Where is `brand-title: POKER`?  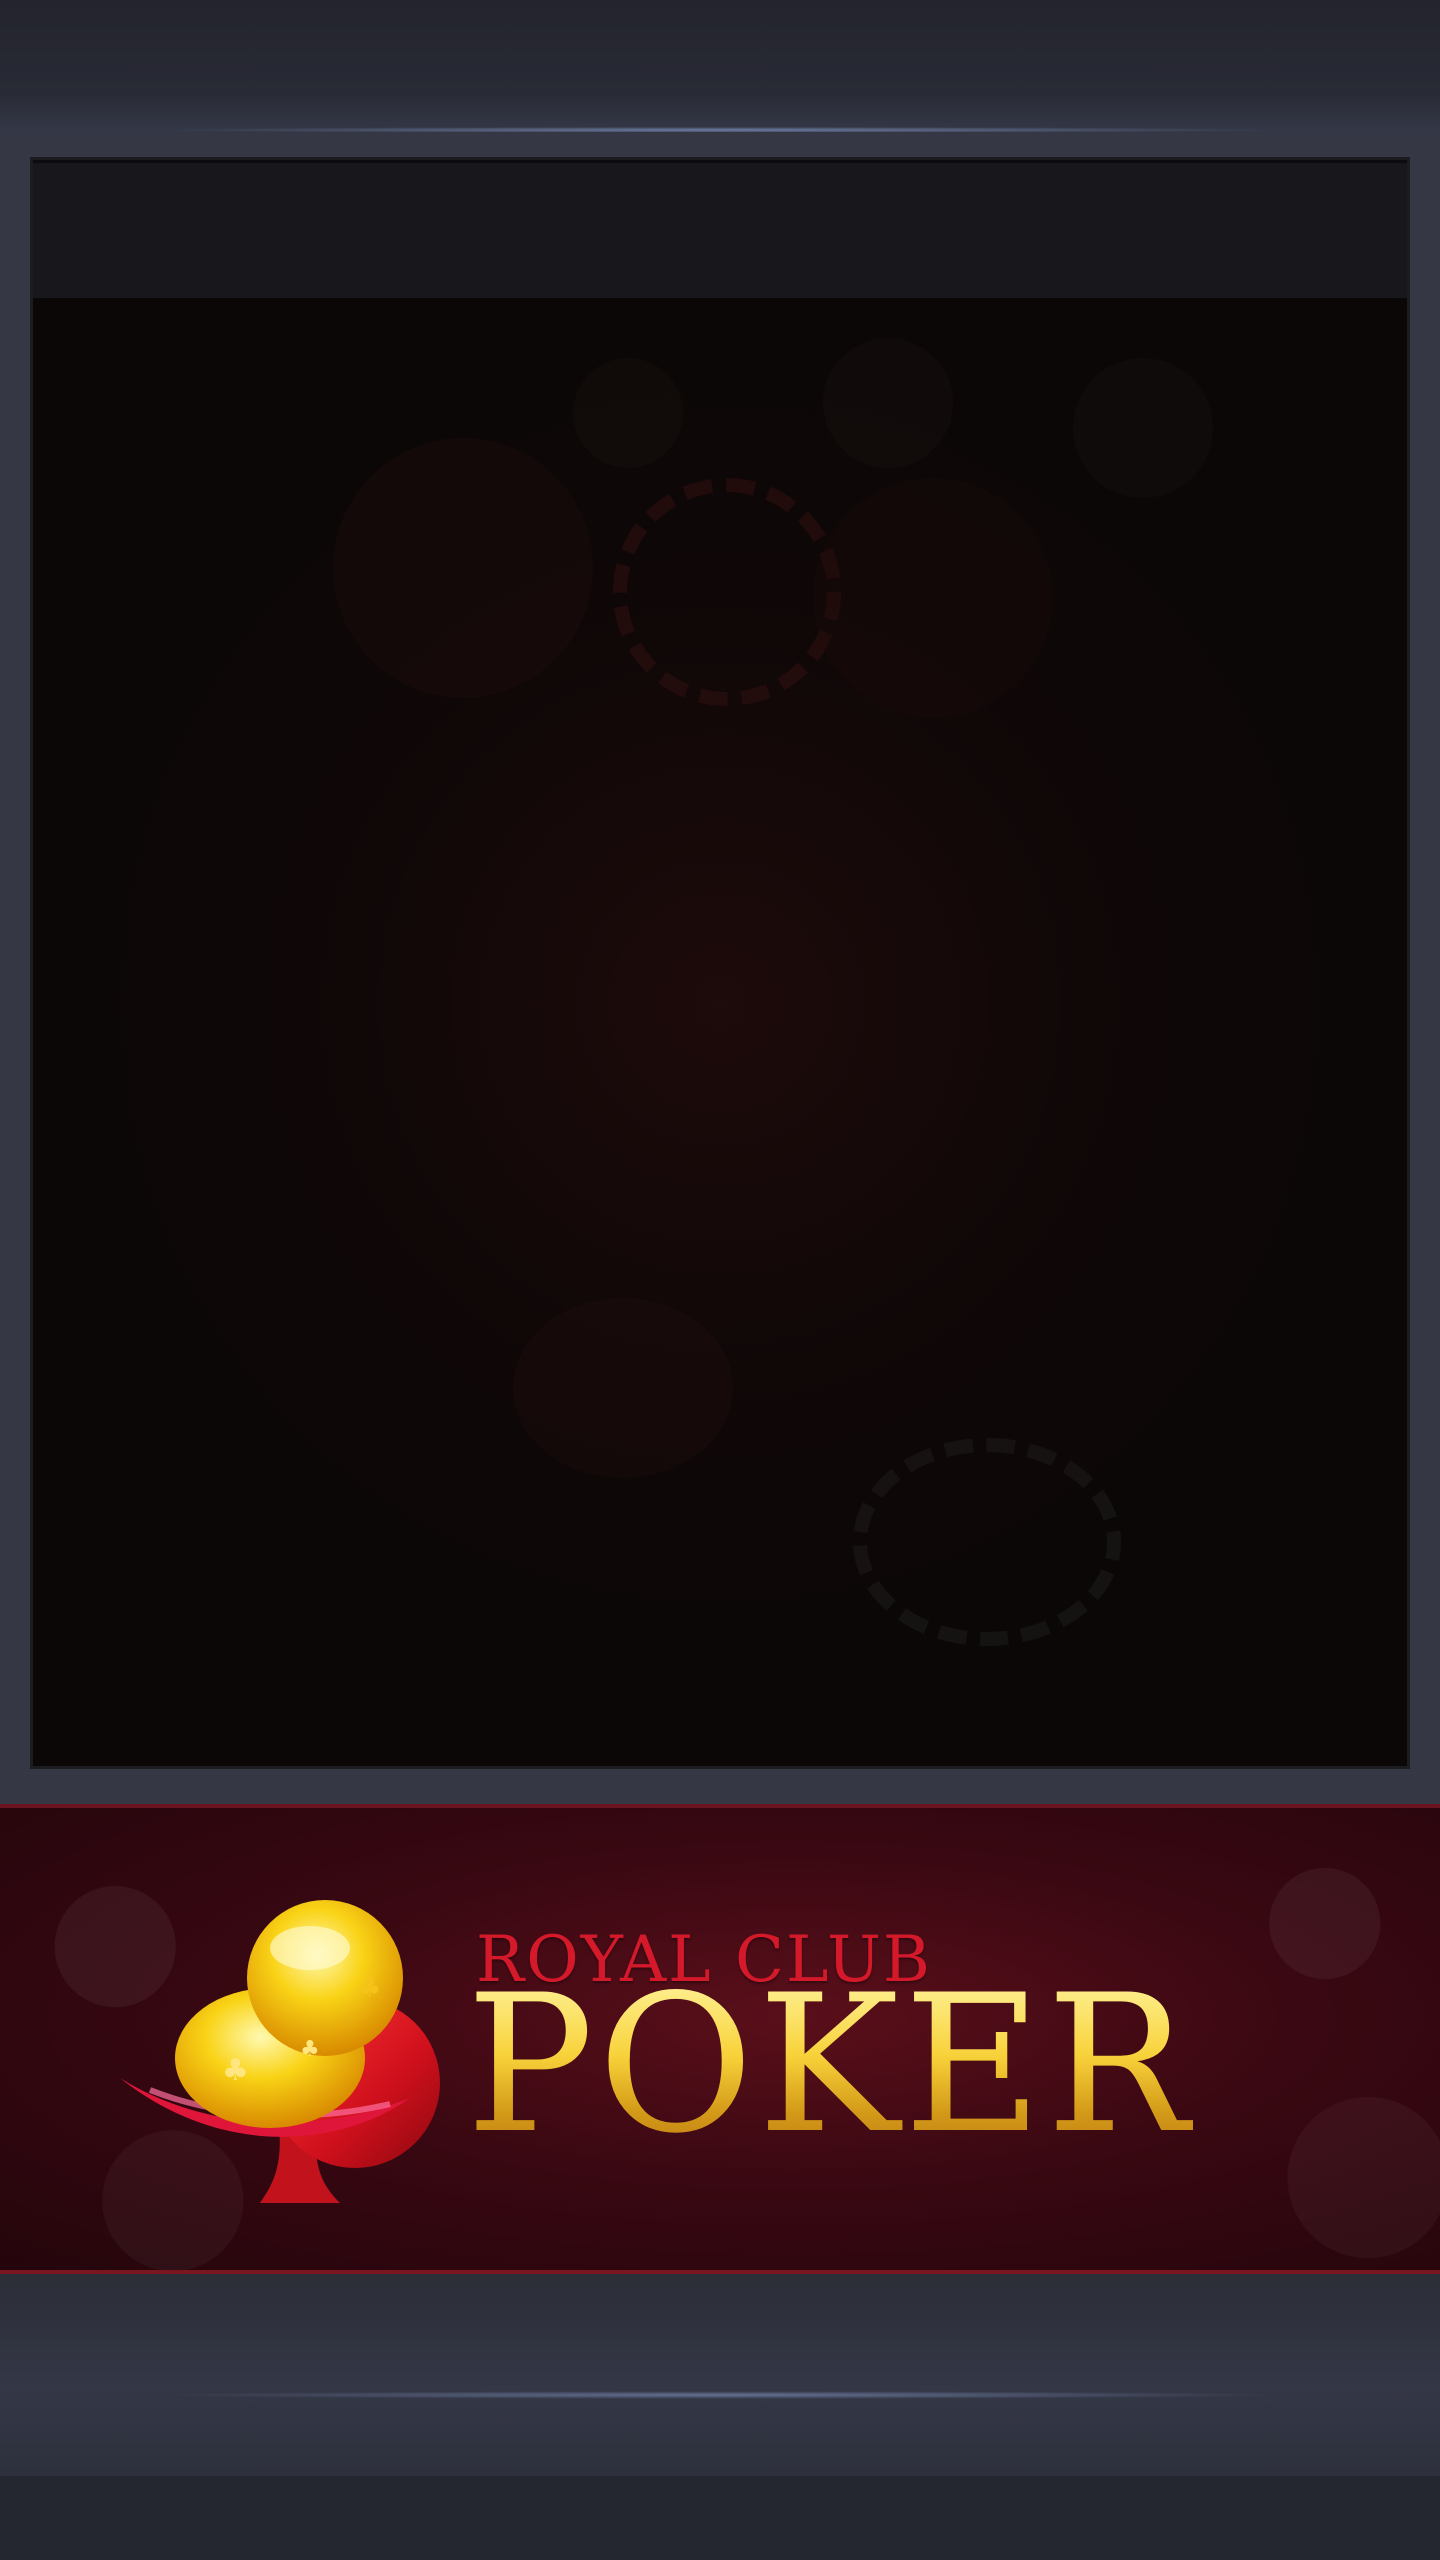 brand-title: POKER is located at coordinates (830, 2064).